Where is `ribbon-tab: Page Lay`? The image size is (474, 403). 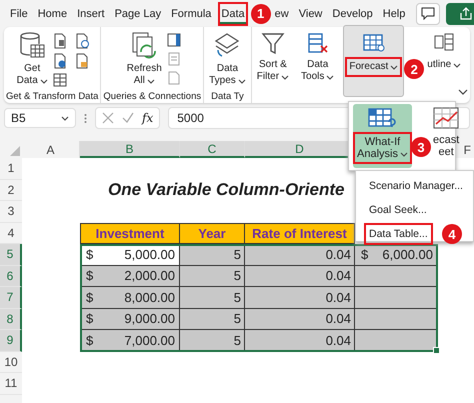 ribbon-tab: Page Lay is located at coordinates (138, 14).